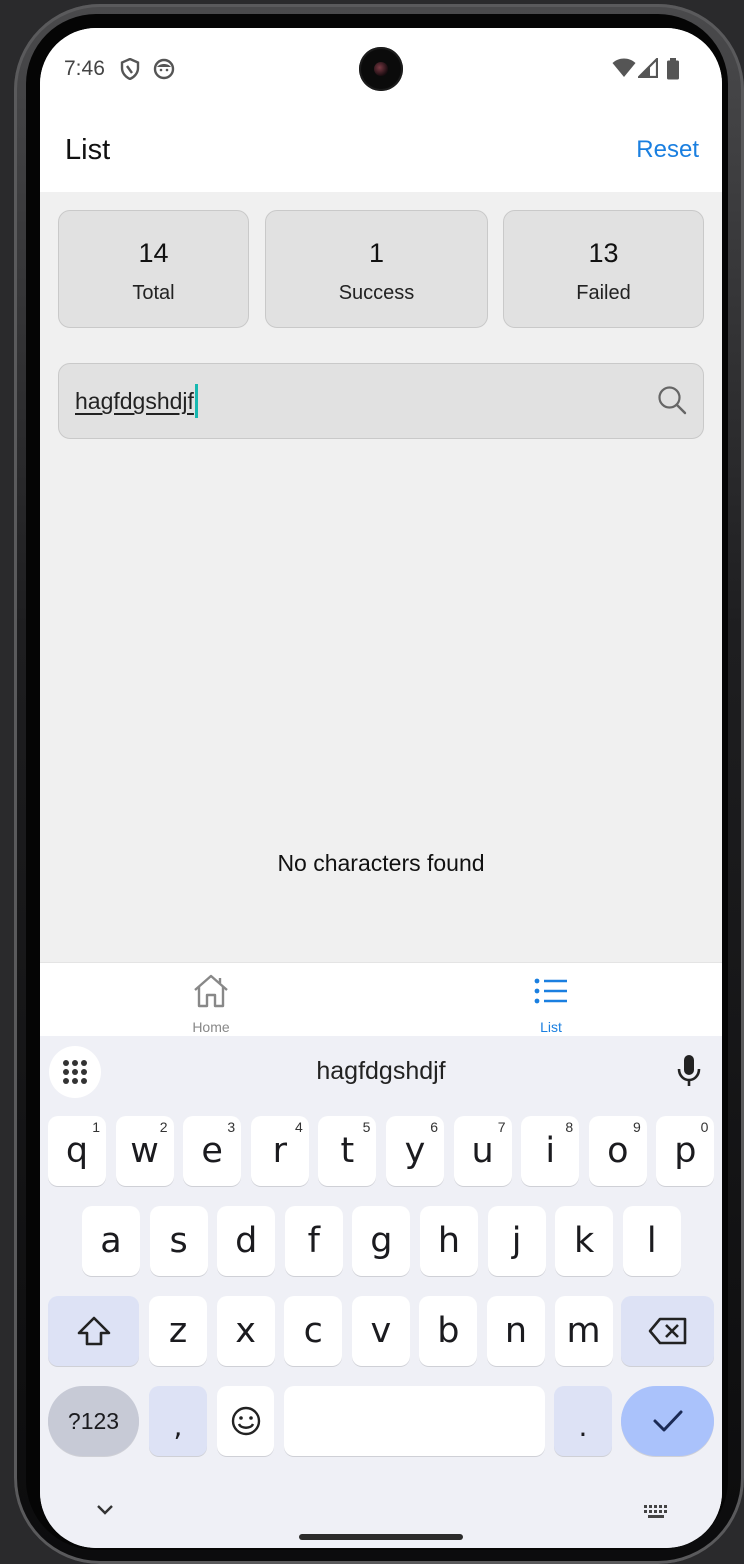  I want to click on key-a: a, so click(111, 1241).